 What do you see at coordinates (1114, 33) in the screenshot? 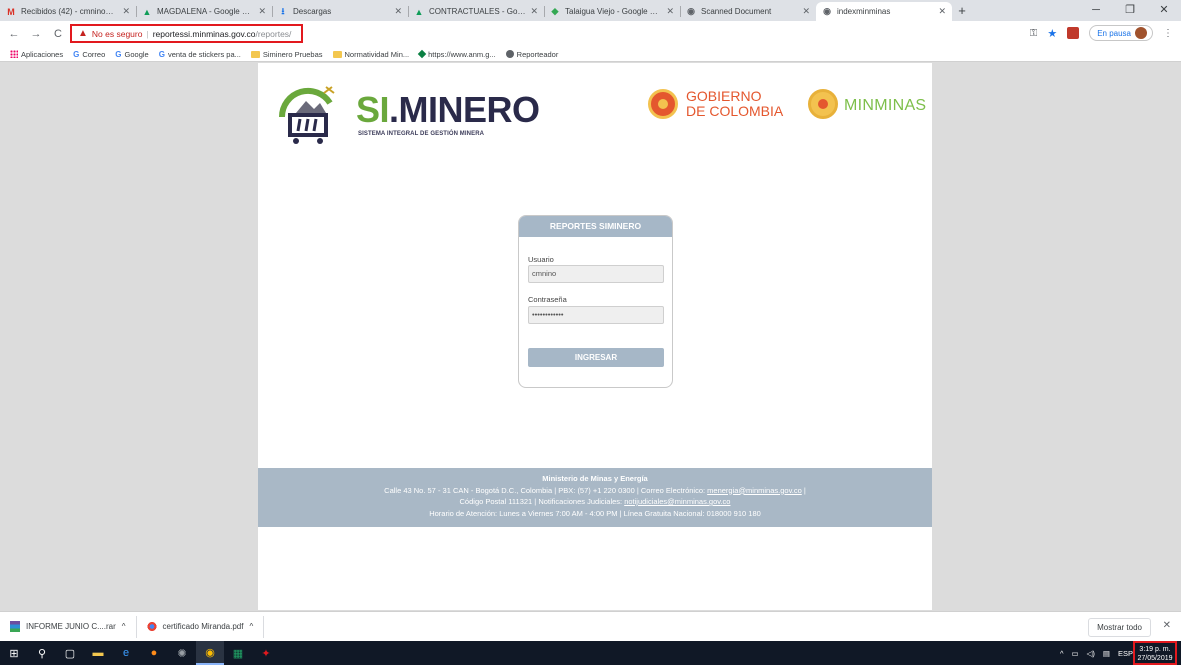
I see `pause-label: En pausa` at bounding box center [1114, 33].